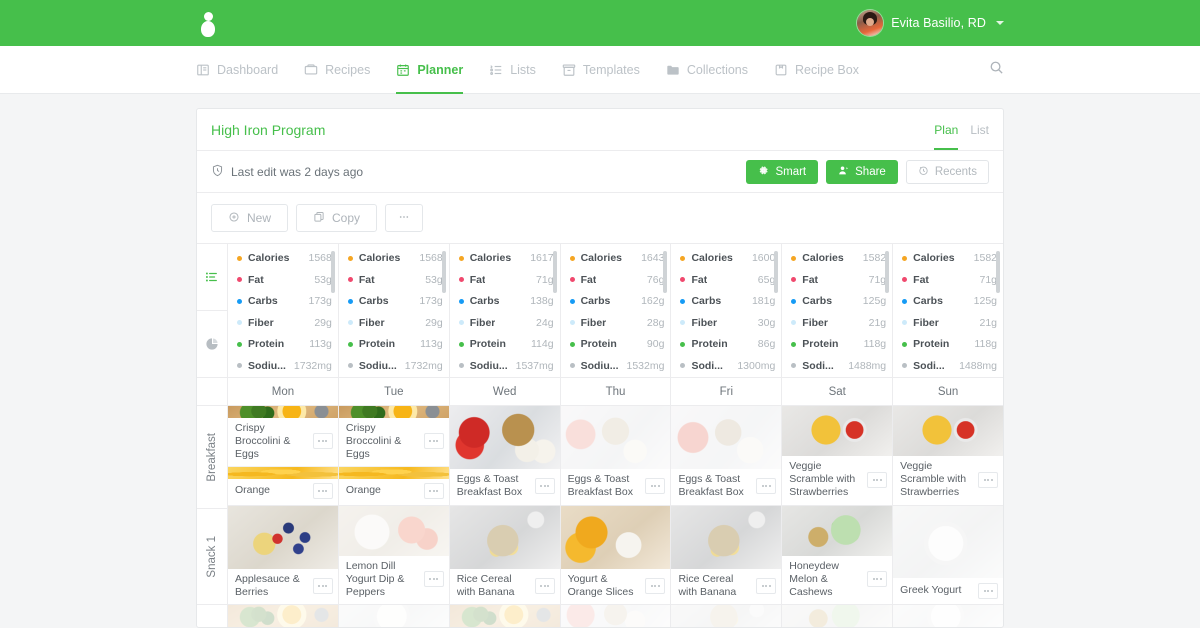 The image size is (1200, 628). I want to click on fat-dot-icon, so click(350, 280).